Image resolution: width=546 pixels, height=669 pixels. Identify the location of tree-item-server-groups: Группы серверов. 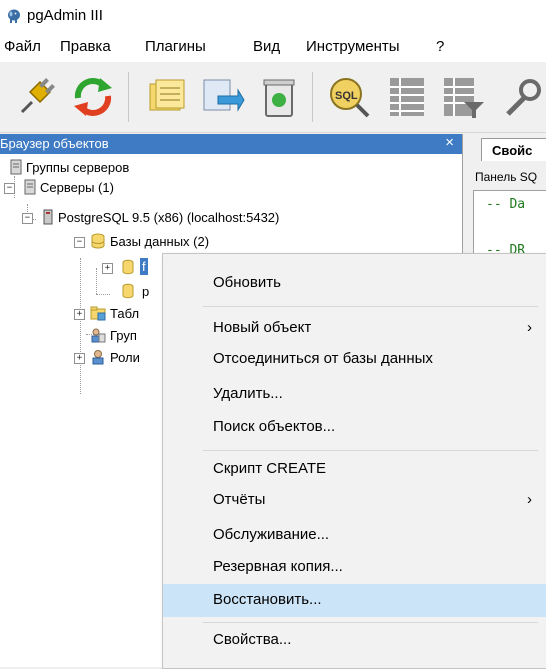
(100, 168).